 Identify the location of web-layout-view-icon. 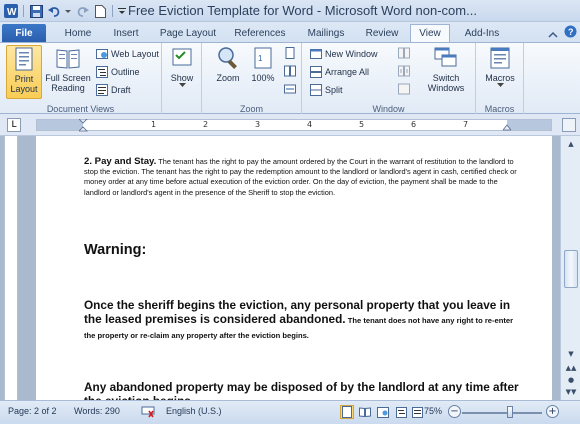
(383, 412).